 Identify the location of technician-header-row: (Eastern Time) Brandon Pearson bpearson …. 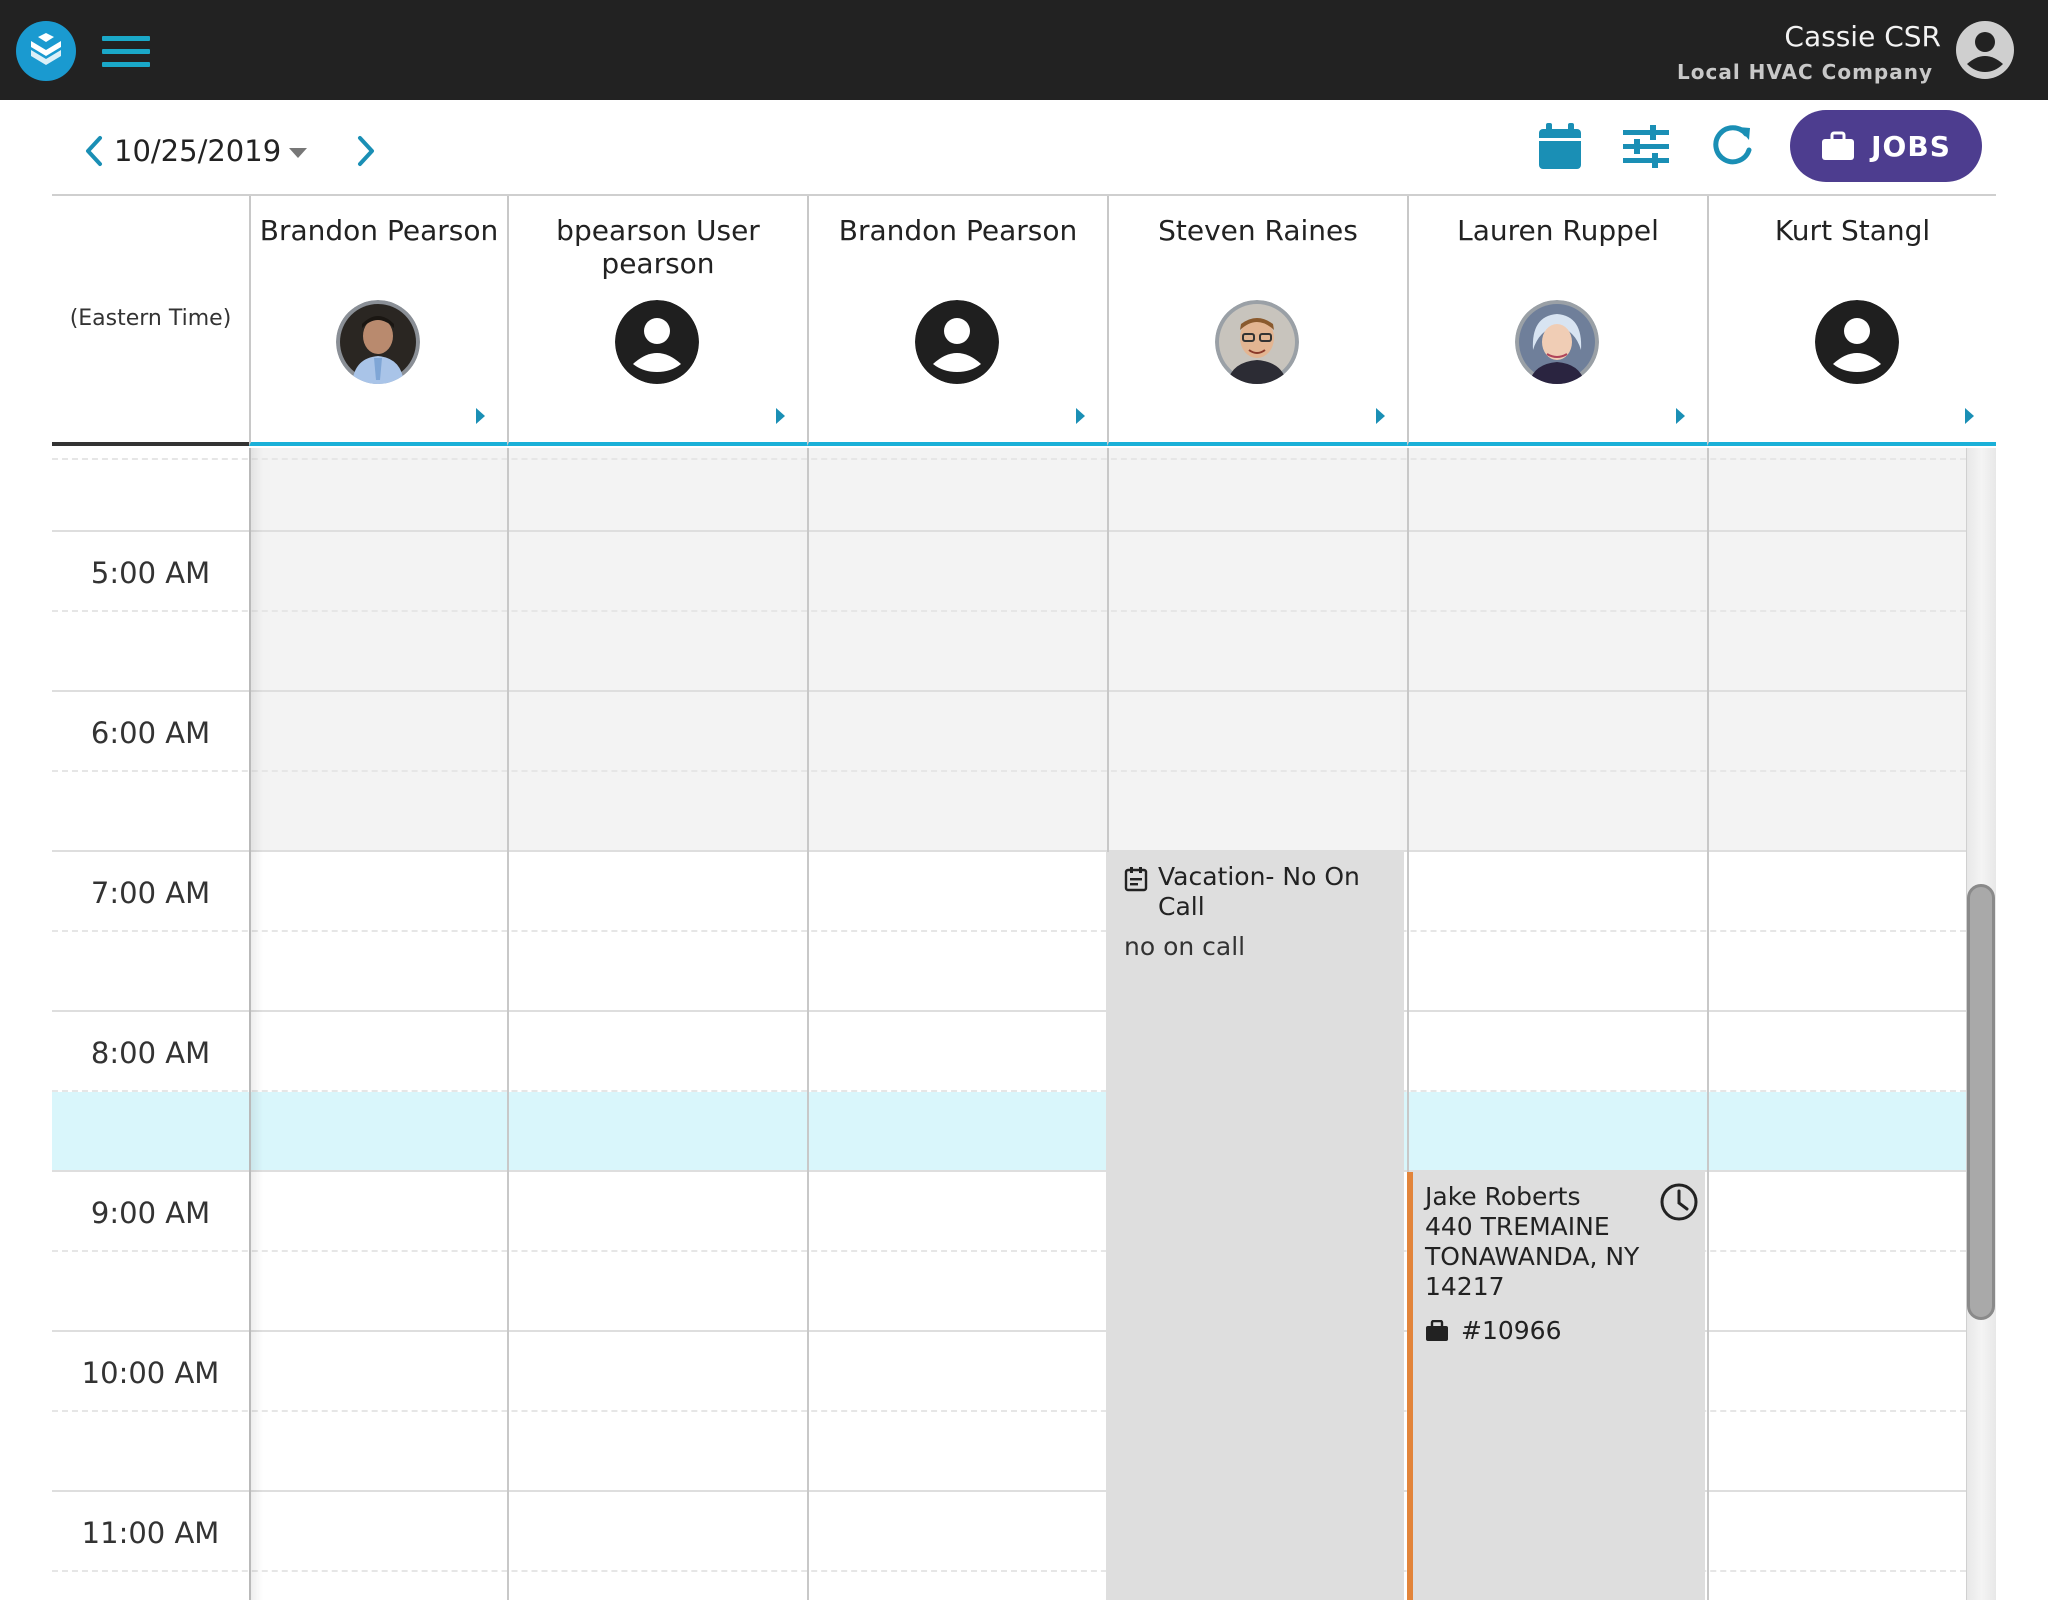
(1024, 321).